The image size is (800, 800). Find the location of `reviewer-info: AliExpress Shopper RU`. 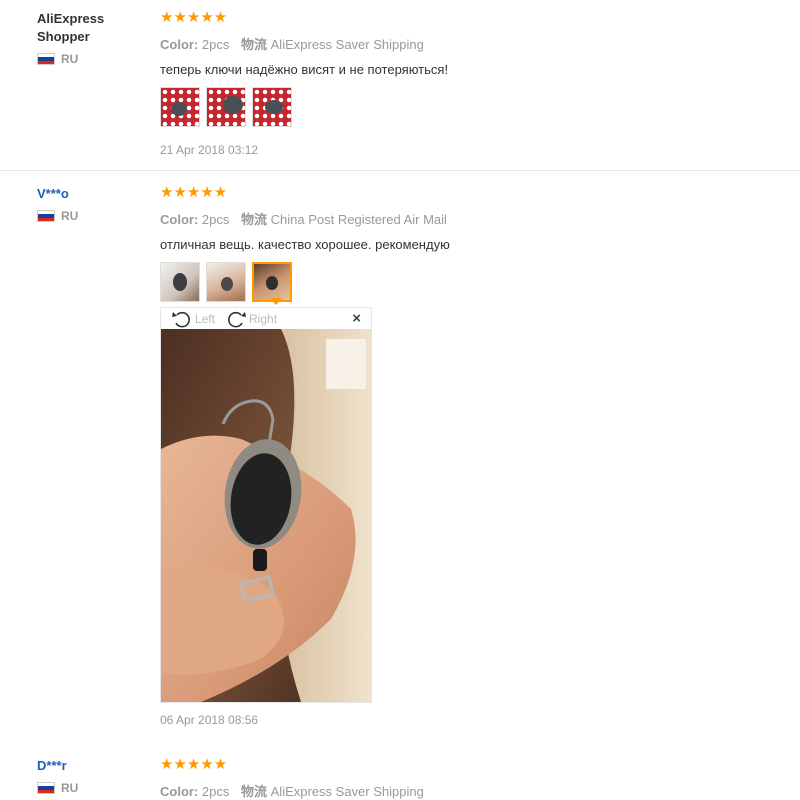

reviewer-info: AliExpress Shopper RU is located at coordinates (92, 38).